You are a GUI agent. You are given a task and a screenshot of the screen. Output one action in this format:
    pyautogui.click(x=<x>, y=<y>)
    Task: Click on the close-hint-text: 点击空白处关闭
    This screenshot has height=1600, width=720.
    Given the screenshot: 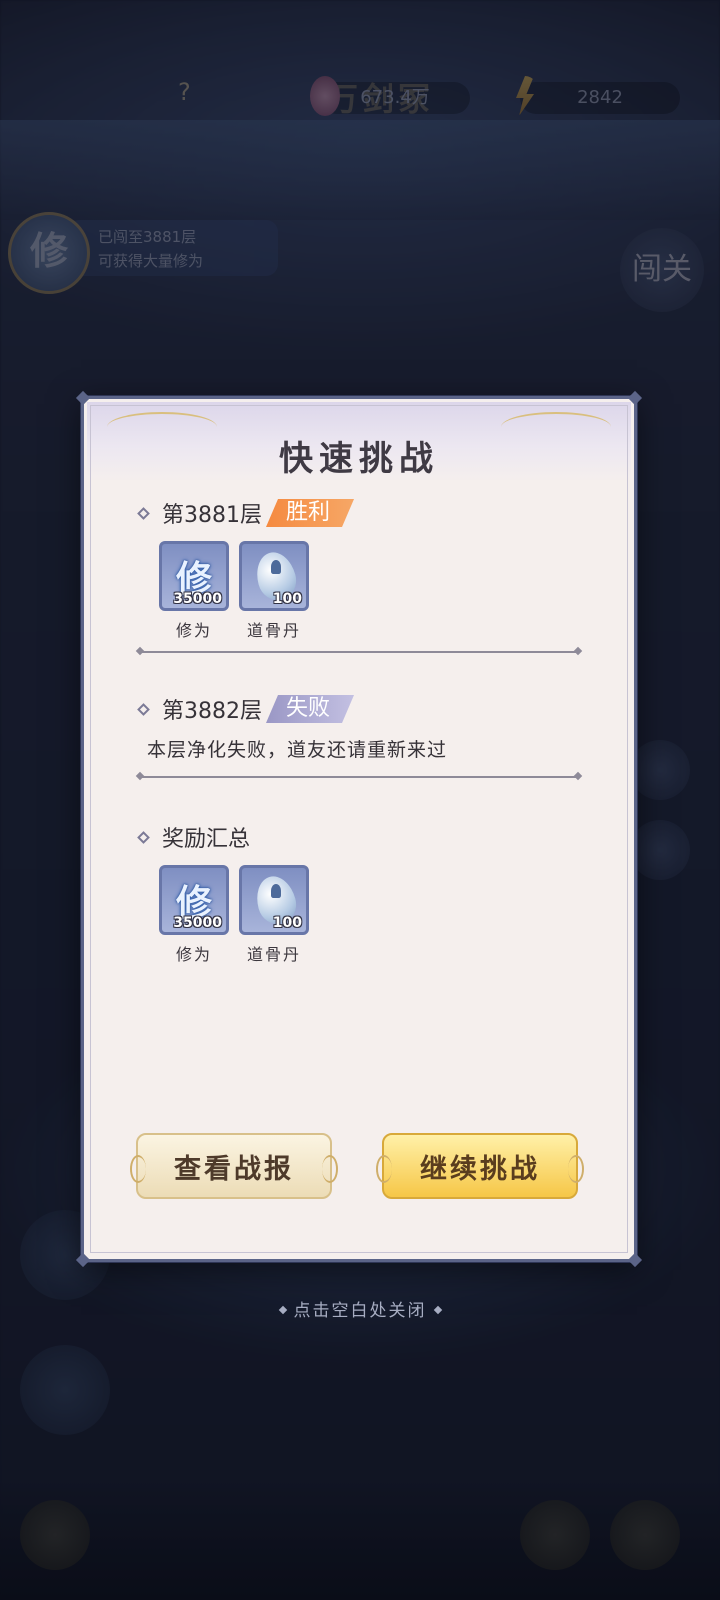 What is the action you would take?
    pyautogui.click(x=360, y=1311)
    